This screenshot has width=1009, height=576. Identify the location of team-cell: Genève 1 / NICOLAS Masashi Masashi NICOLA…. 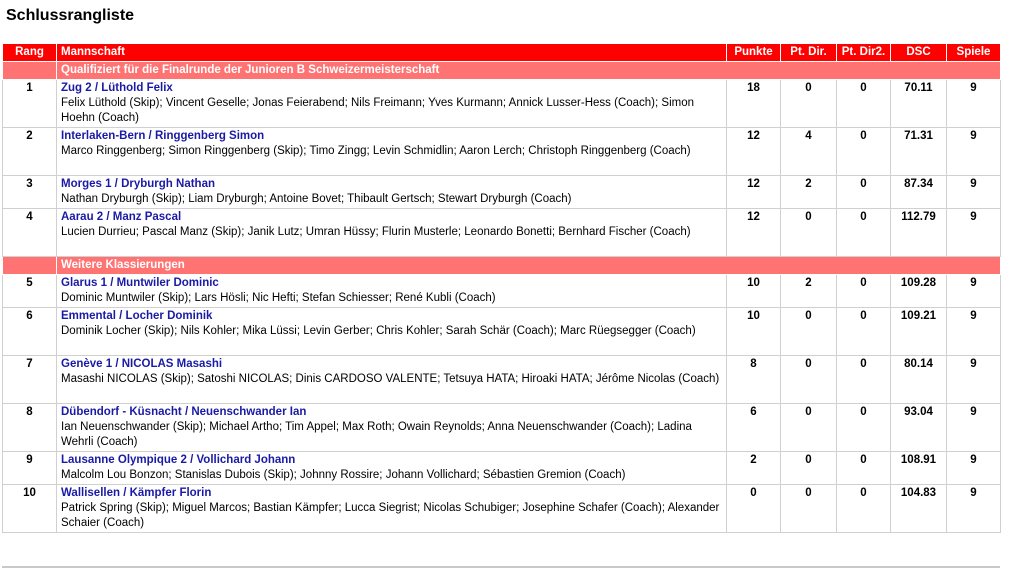
(391, 379).